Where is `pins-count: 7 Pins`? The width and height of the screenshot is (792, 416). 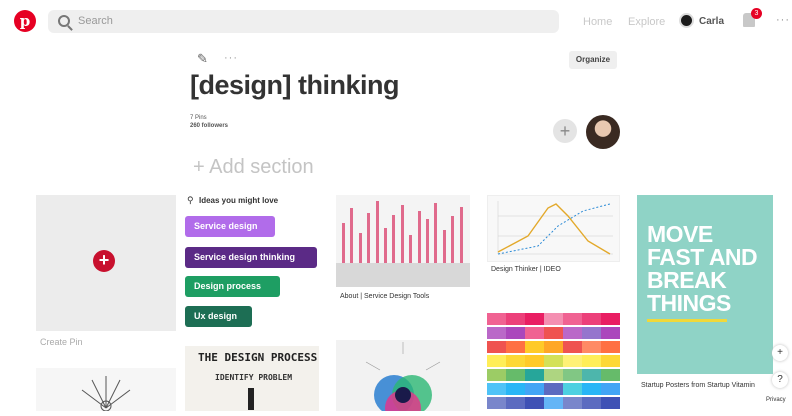 pins-count: 7 Pins is located at coordinates (198, 118).